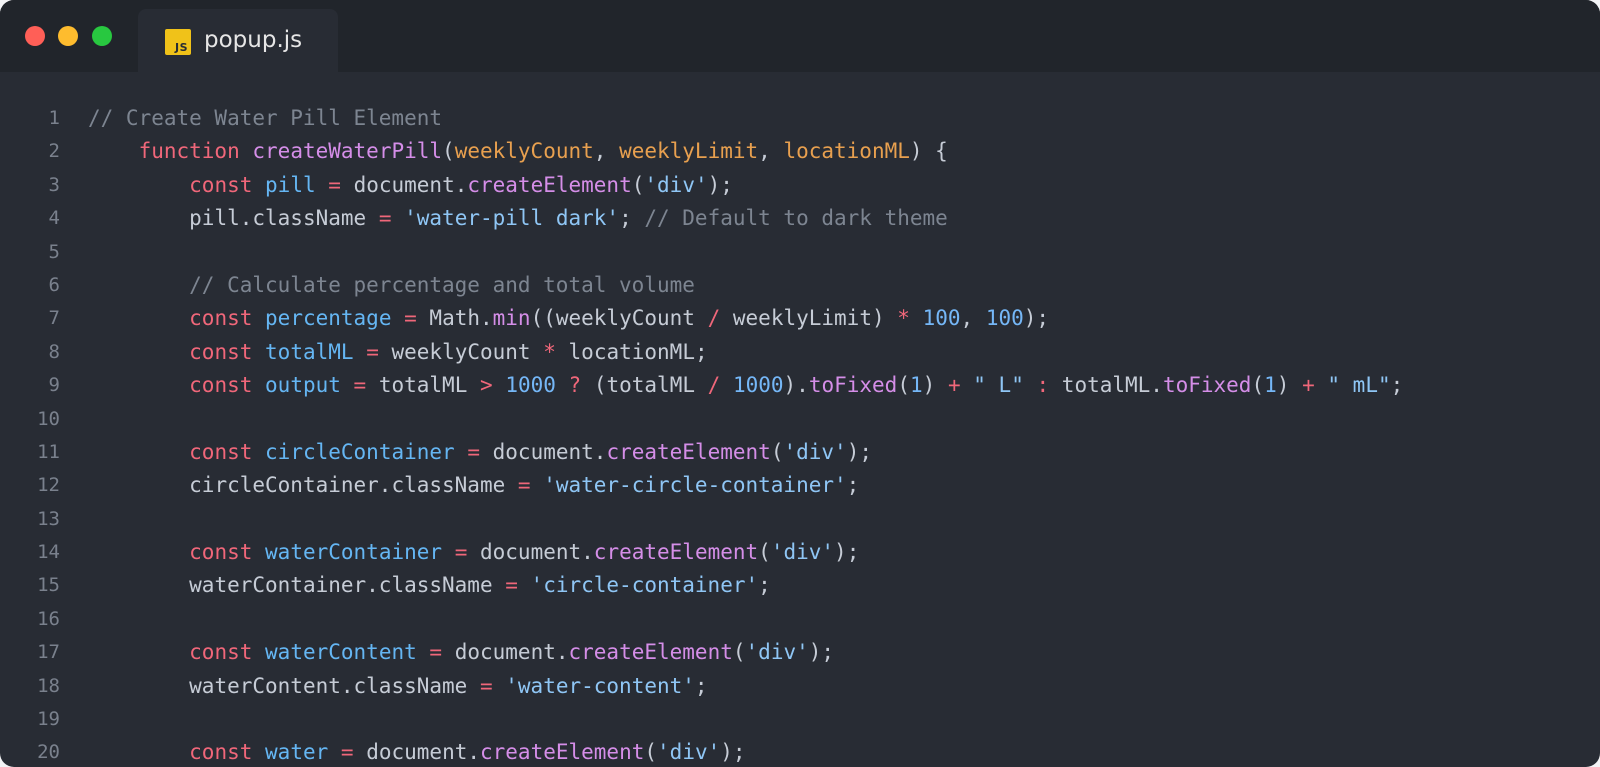 The image size is (1600, 767). Describe the element at coordinates (800, 619) in the screenshot. I see `code-line: 16` at that location.